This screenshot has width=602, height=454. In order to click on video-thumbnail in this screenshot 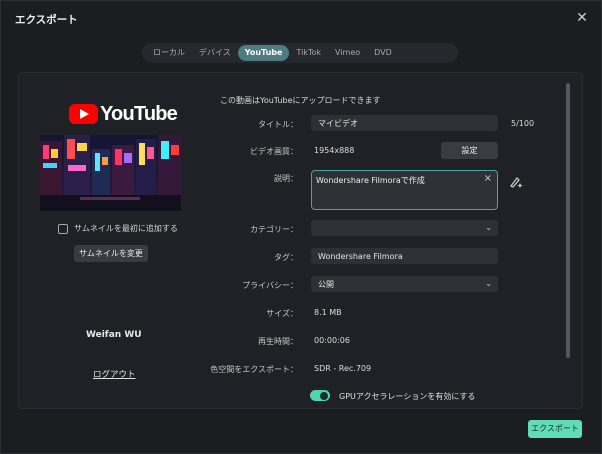, I will do `click(110, 173)`.